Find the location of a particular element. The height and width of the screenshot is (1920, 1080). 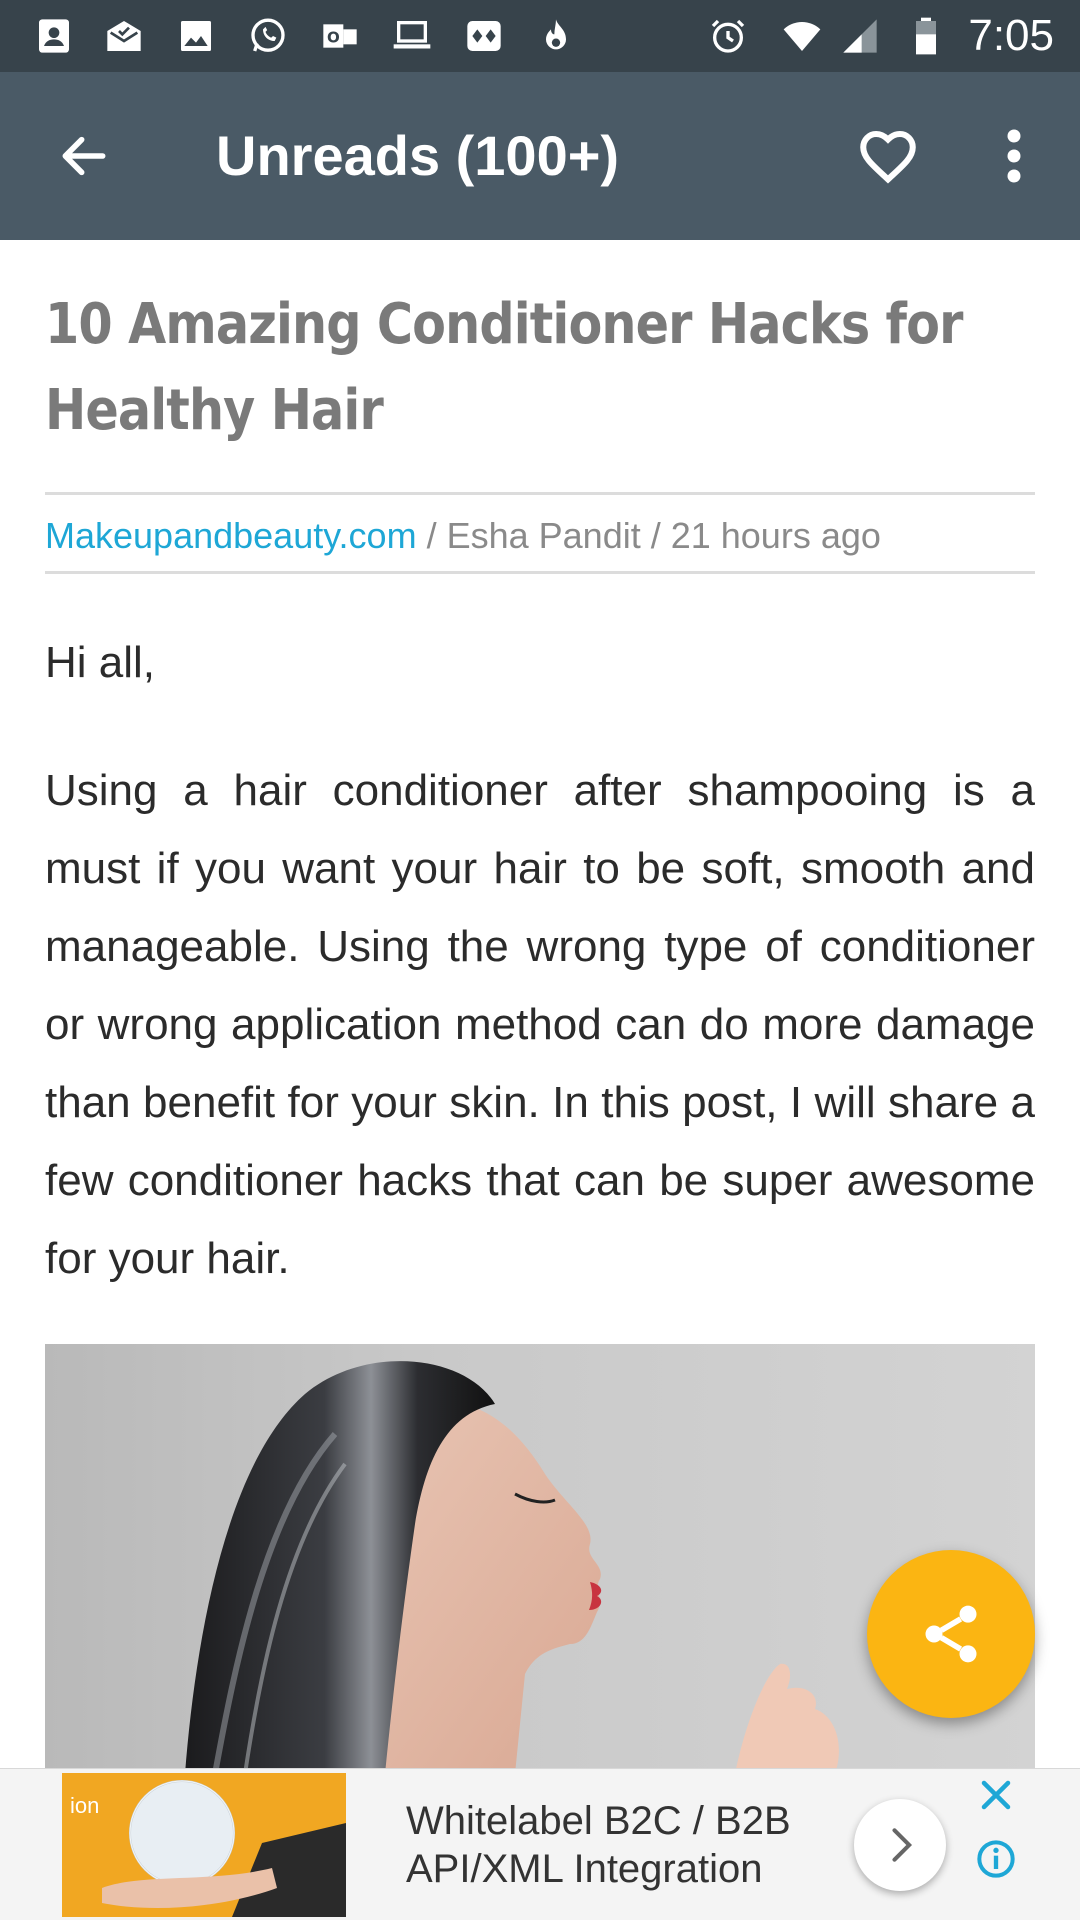

app-bar: Unreads (100+) is located at coordinates (540, 156).